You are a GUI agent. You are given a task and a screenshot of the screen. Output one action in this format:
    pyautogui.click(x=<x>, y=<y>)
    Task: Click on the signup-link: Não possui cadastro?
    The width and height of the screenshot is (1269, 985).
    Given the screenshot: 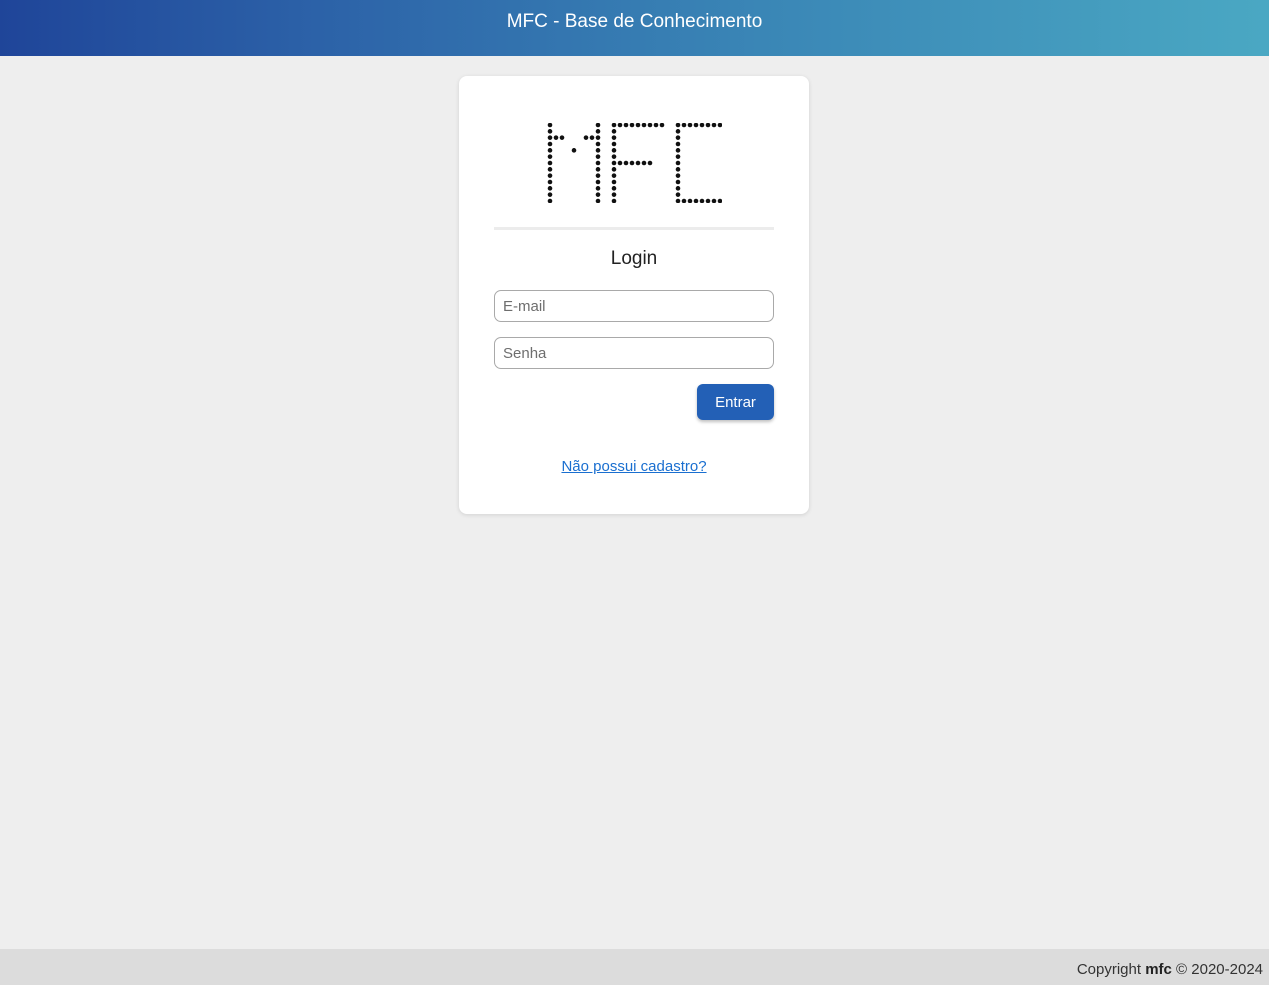 What is the action you would take?
    pyautogui.click(x=633, y=466)
    